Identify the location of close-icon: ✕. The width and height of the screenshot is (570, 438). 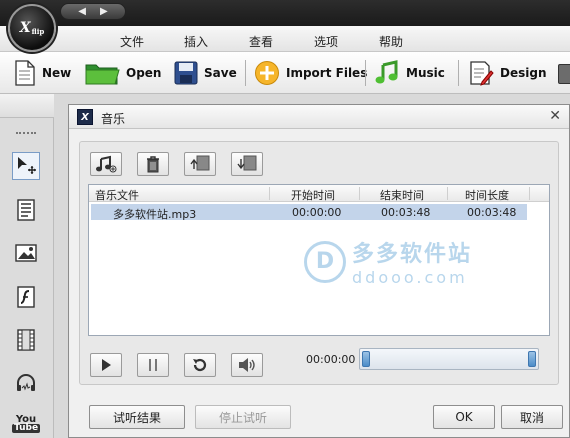
(555, 116).